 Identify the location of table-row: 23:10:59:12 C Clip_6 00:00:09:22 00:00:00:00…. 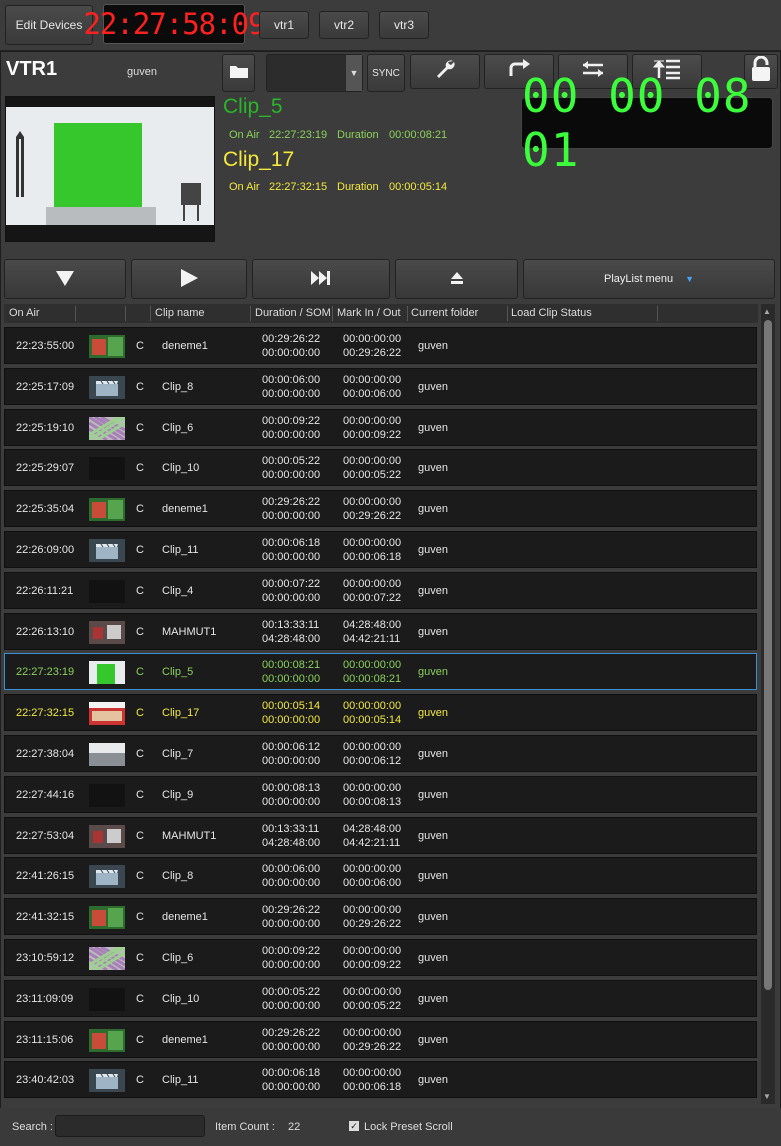
(380, 957).